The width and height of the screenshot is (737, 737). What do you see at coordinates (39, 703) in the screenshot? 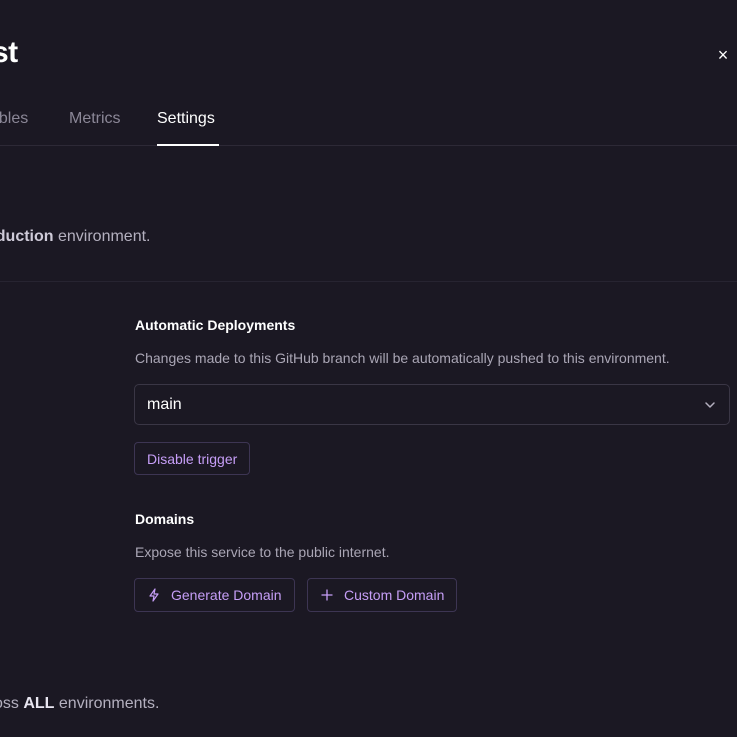
I see `footer-note-bold: ALL` at bounding box center [39, 703].